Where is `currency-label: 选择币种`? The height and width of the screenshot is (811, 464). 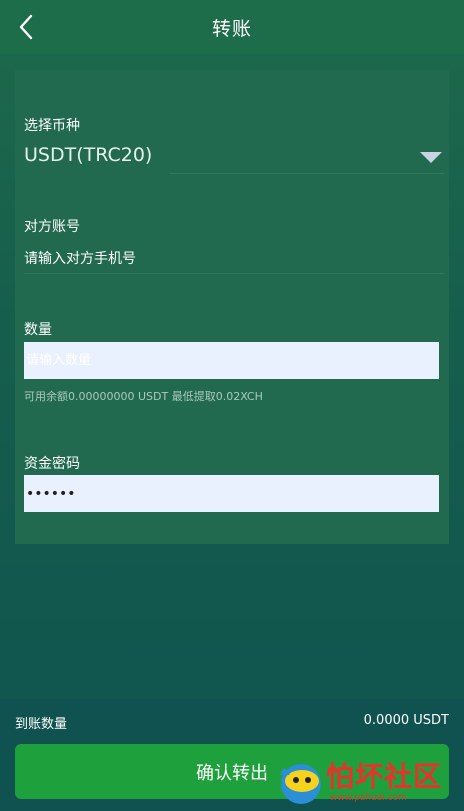 currency-label: 选择币种 is located at coordinates (52, 126).